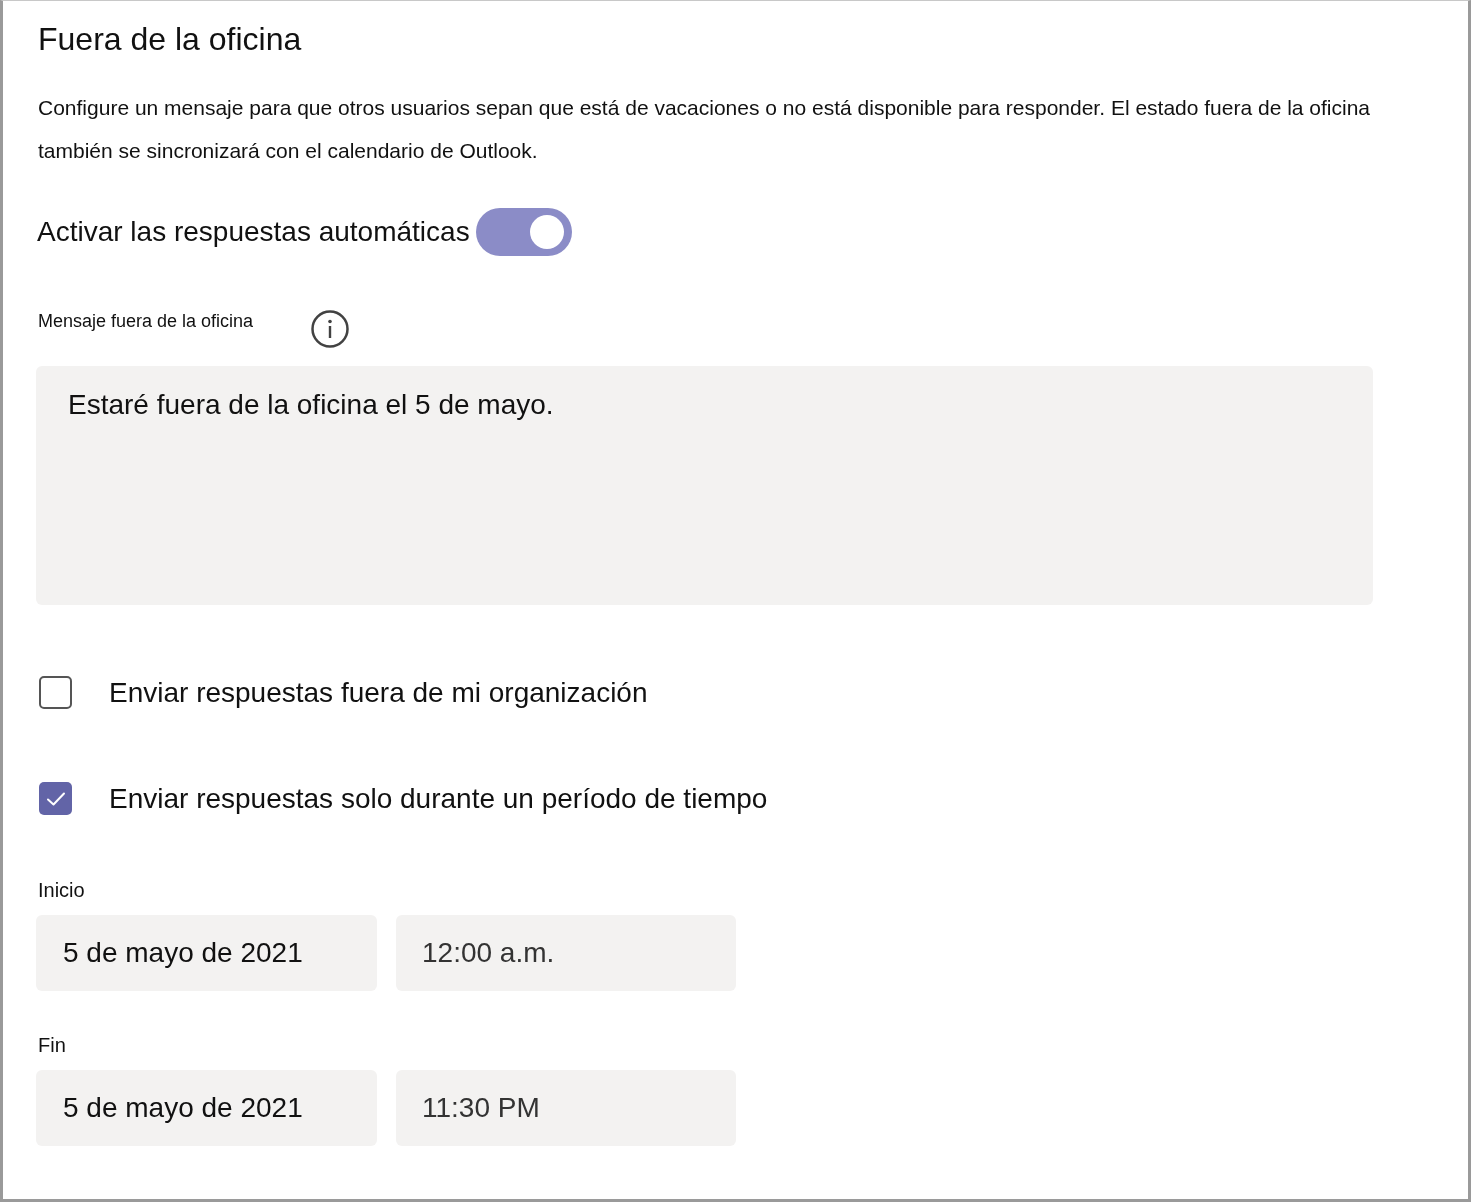 Image resolution: width=1471 pixels, height=1202 pixels. What do you see at coordinates (378, 692) in the screenshot?
I see `checkbox-label: Enviar respuestas fuera de mi organización` at bounding box center [378, 692].